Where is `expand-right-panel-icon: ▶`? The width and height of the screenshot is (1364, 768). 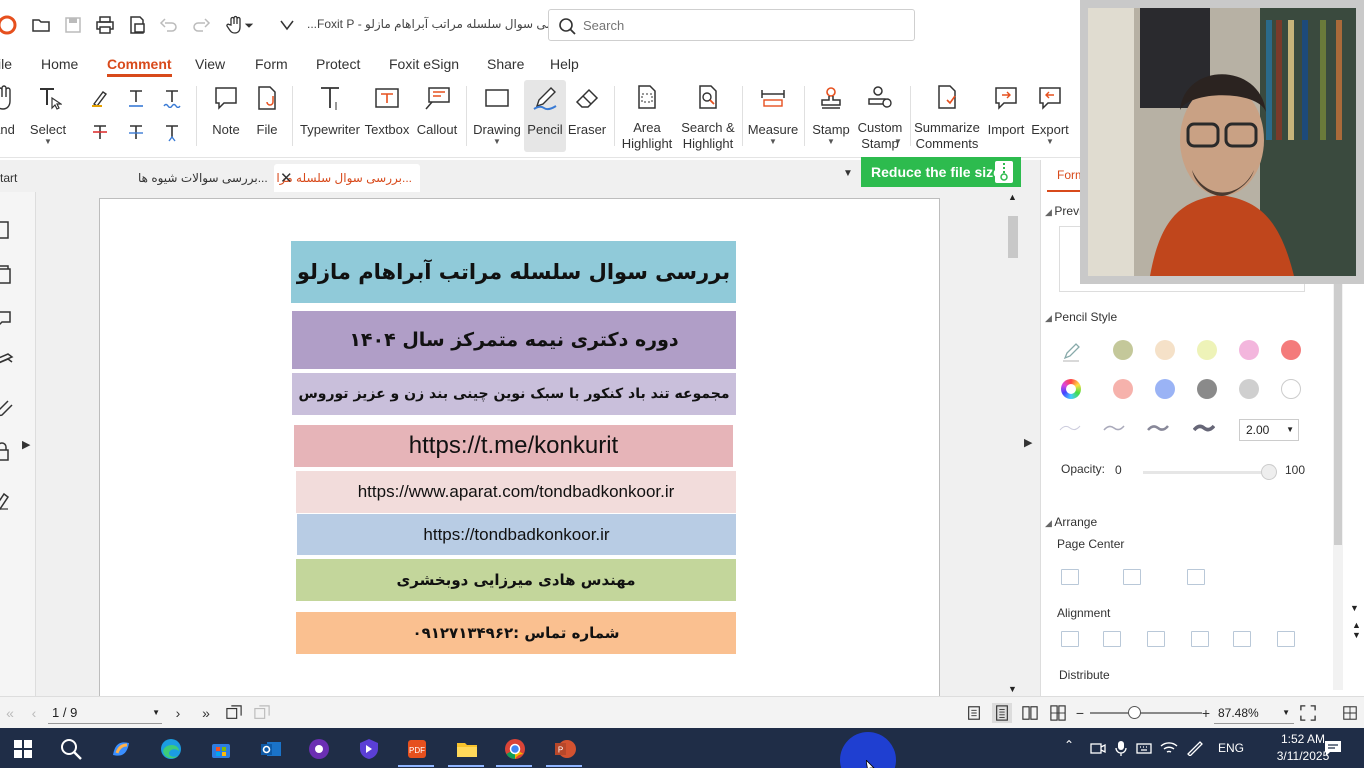
expand-right-panel-icon: ▶ is located at coordinates (1028, 442).